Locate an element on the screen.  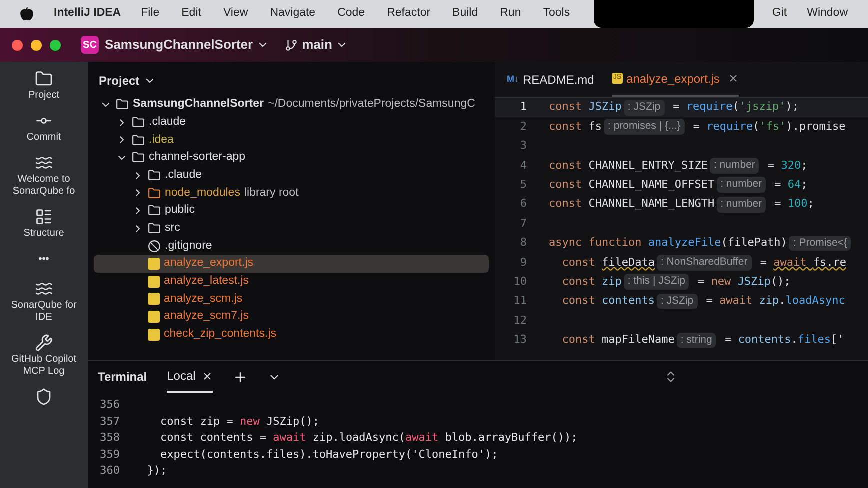
line-number: 4 is located at coordinates (523, 166).